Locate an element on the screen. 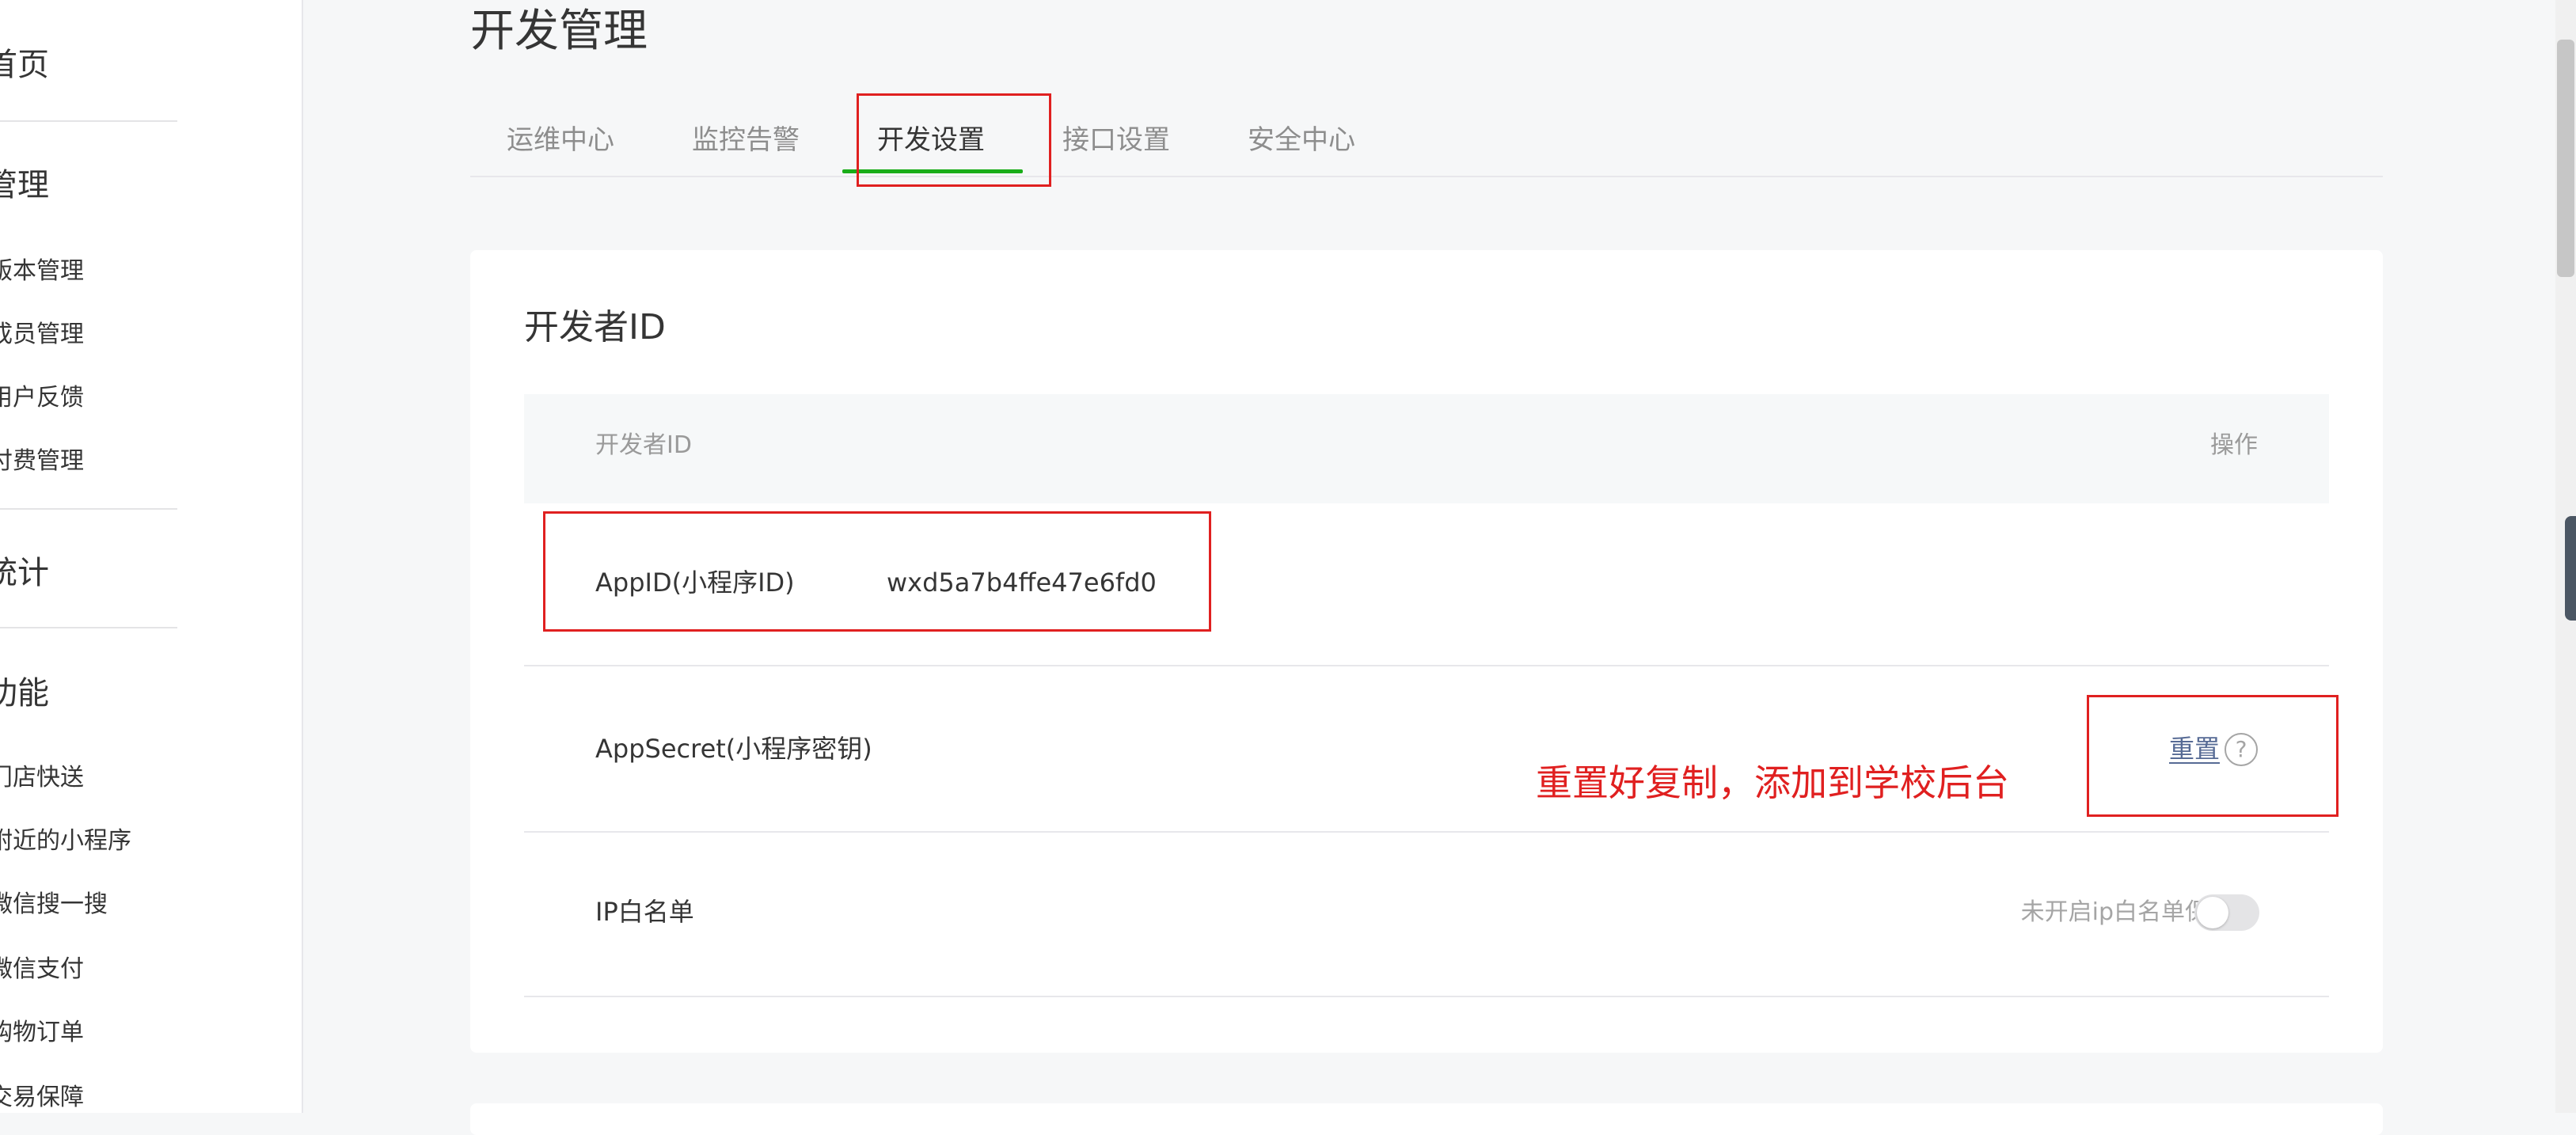  sidebar-heading-manage: 管理 is located at coordinates (24, 185).